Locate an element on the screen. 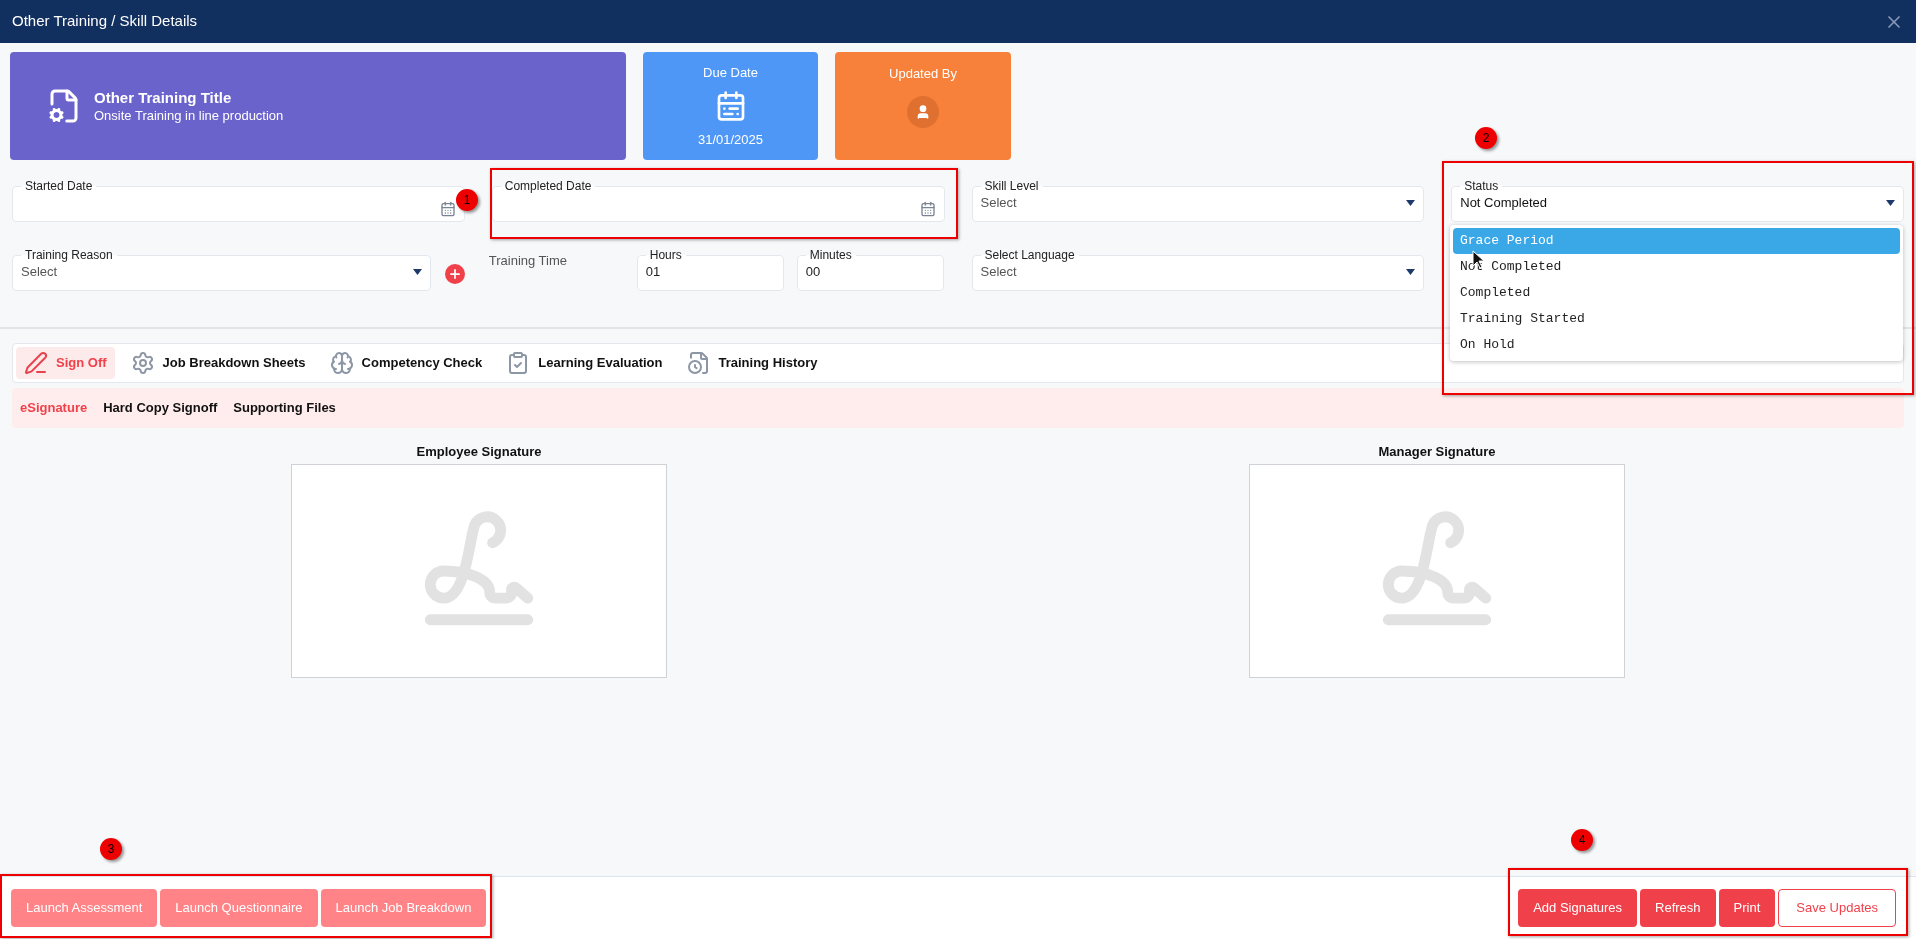  annotation-number: 3 is located at coordinates (111, 849).